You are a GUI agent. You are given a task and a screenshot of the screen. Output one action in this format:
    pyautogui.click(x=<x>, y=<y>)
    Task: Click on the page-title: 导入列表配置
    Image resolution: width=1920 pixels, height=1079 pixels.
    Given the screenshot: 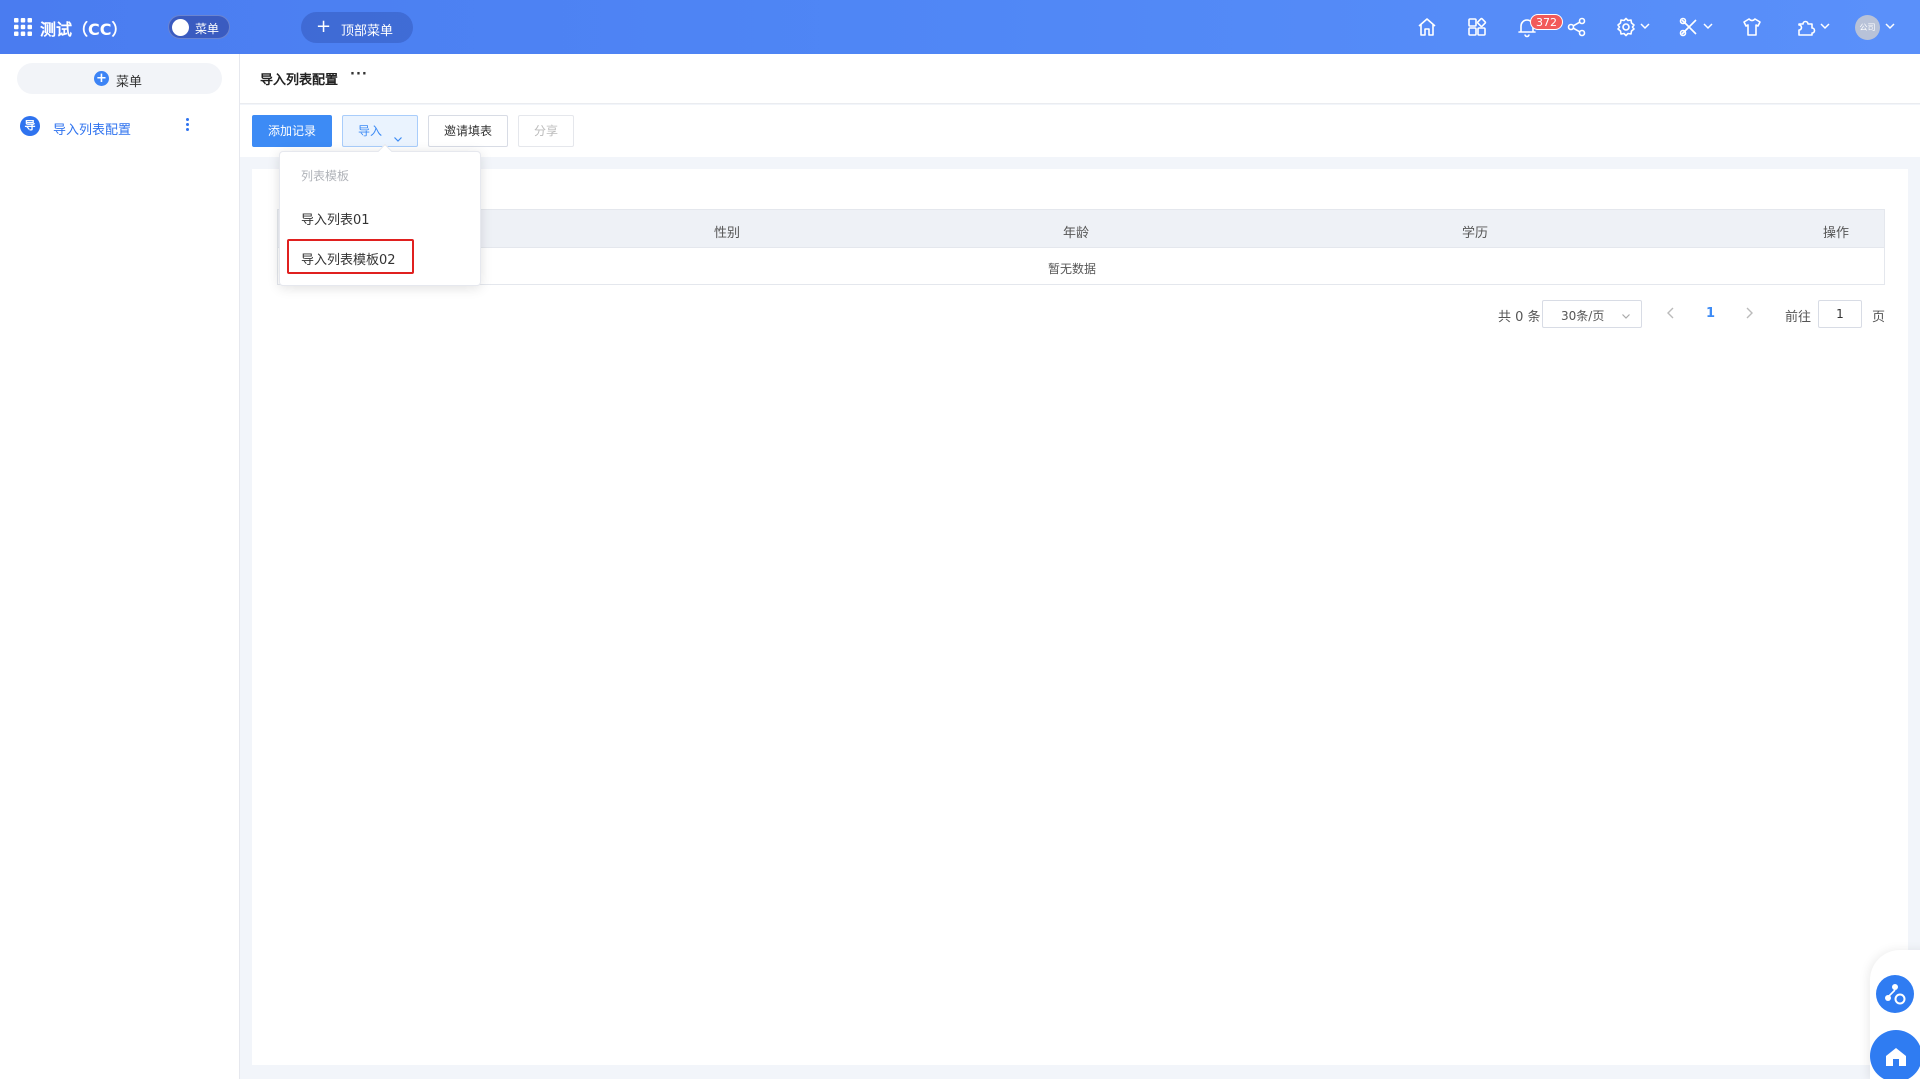 What is the action you would take?
    pyautogui.click(x=299, y=80)
    